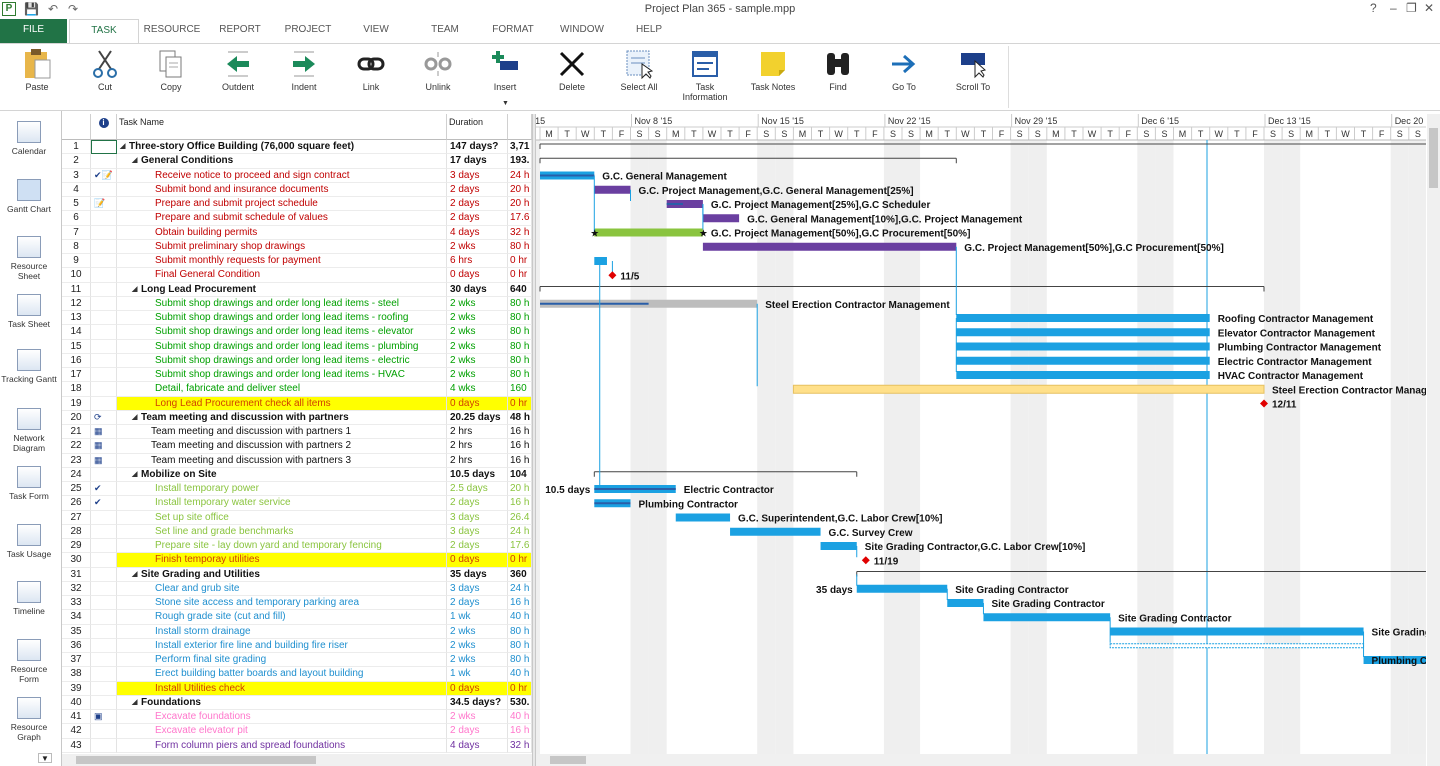 The width and height of the screenshot is (1440, 766). Describe the element at coordinates (520, 560) in the screenshot. I see `task-work: 0 hr` at that location.